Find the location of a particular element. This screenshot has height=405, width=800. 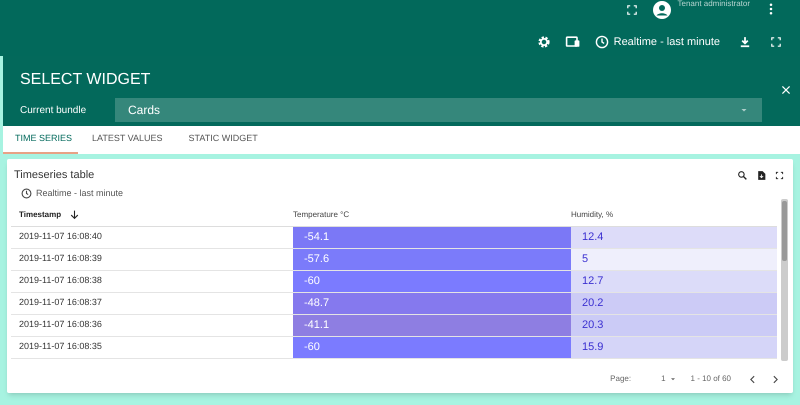

temperature-cell: -57.6 is located at coordinates (432, 259).